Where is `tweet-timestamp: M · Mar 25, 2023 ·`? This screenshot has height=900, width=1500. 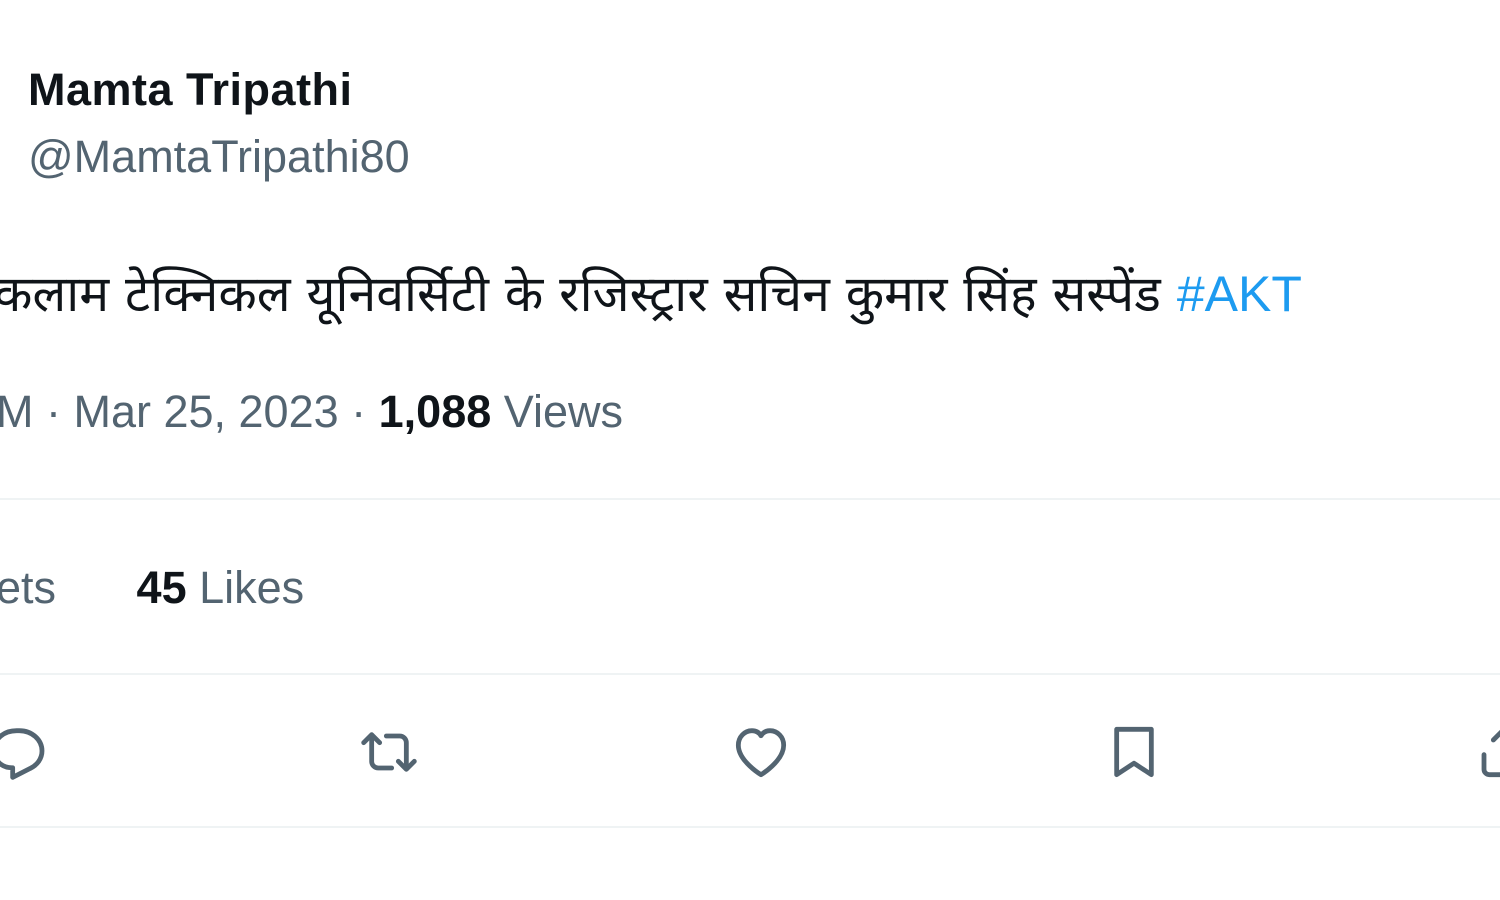
tweet-timestamp: M · Mar 25, 2023 · is located at coordinates (183, 411).